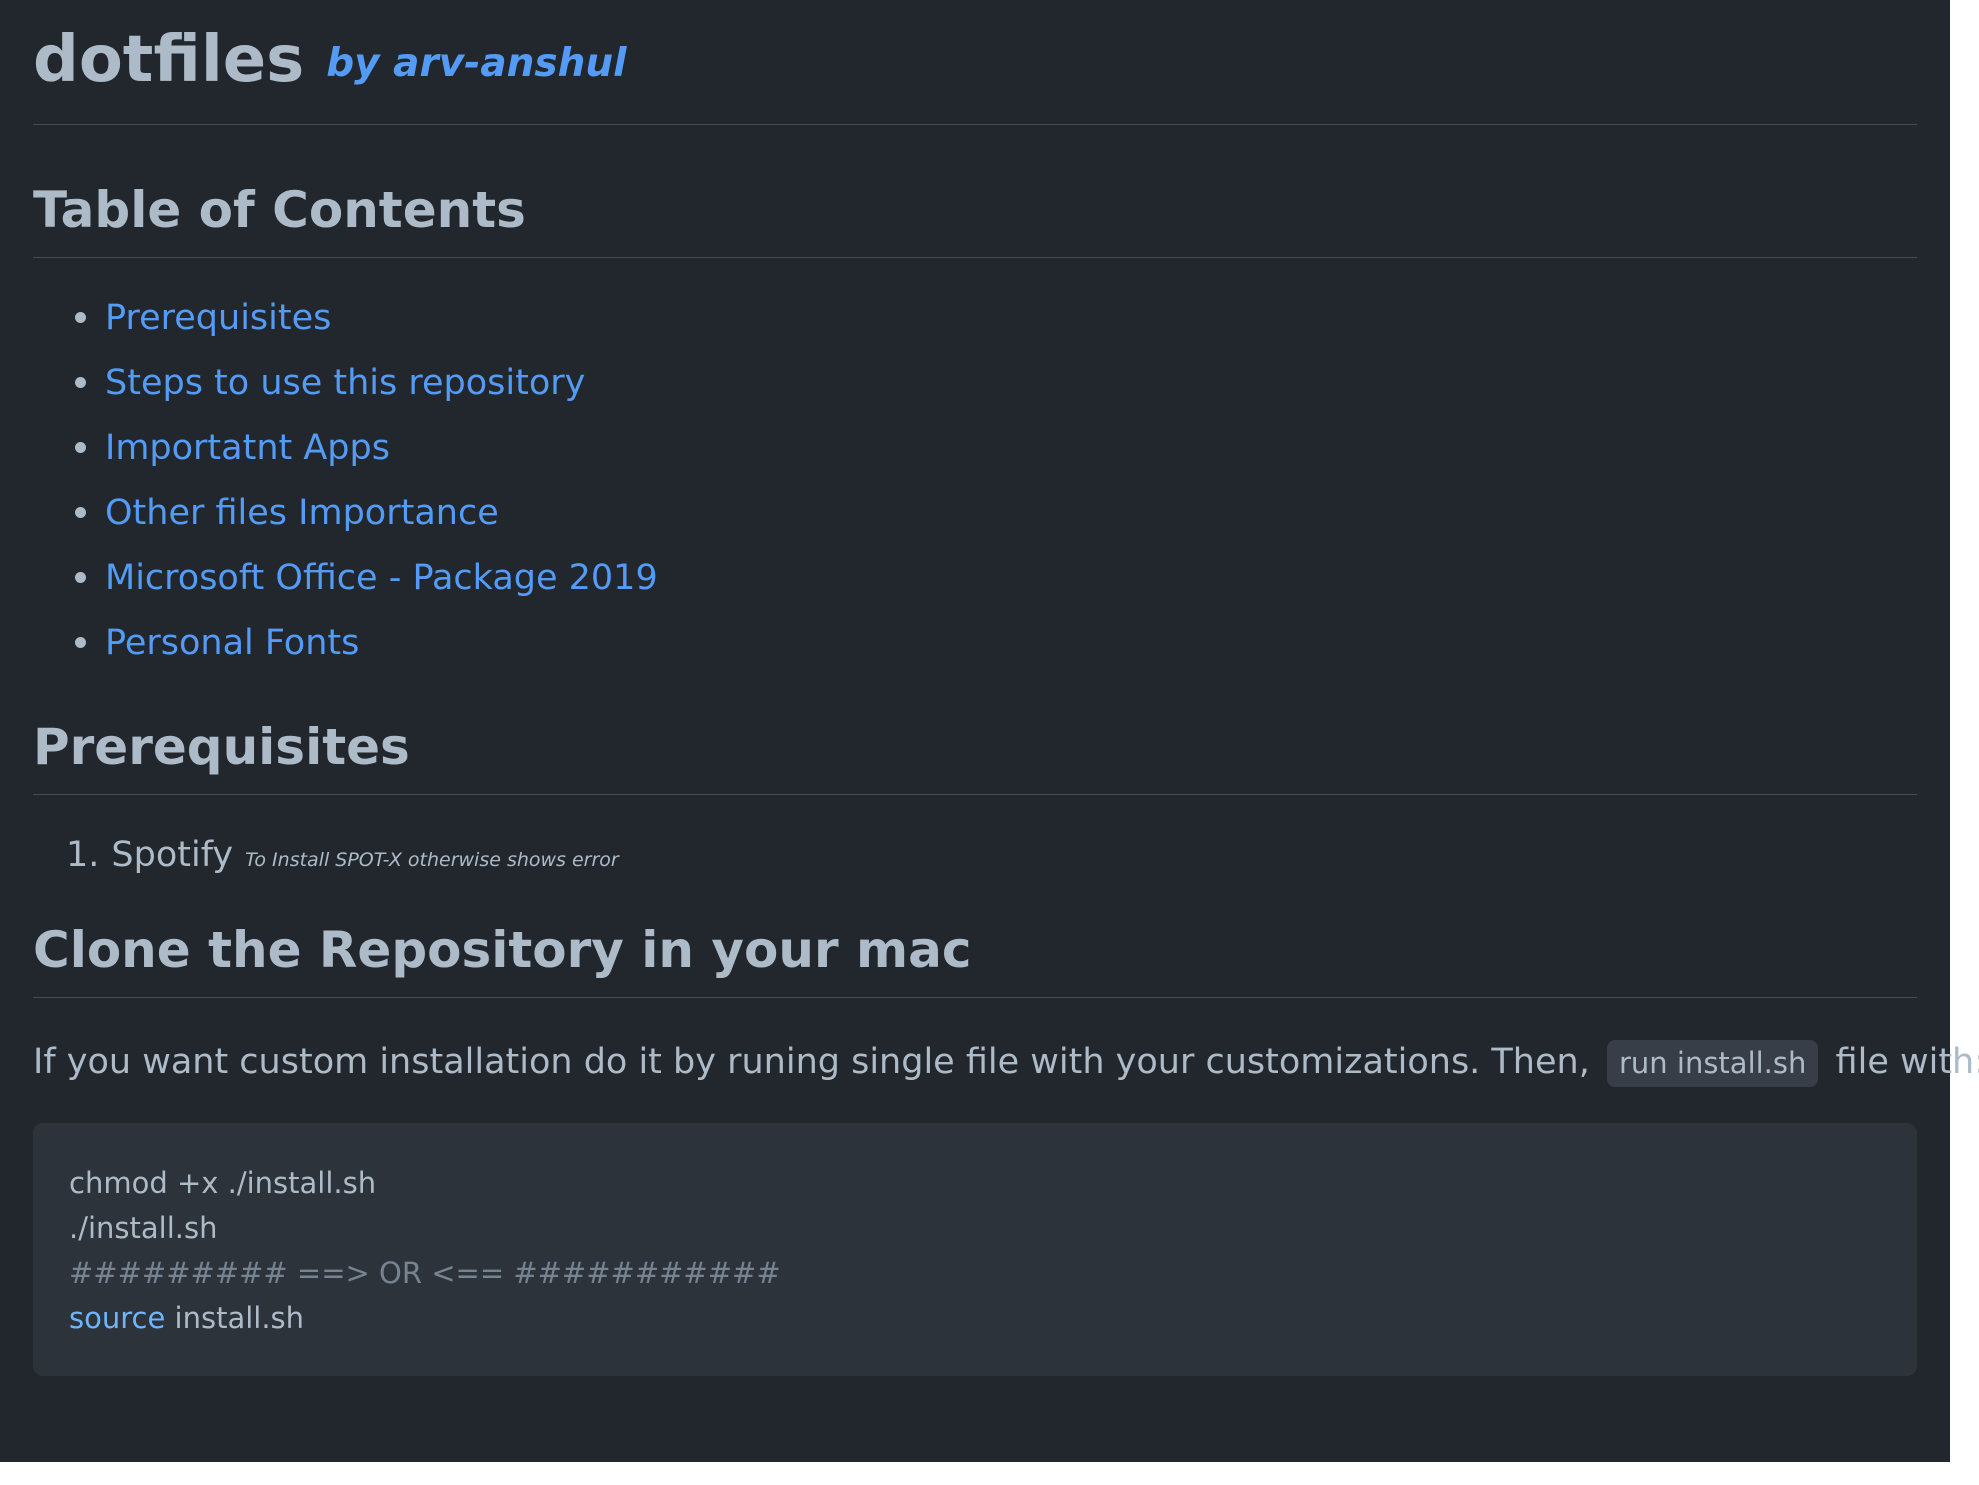 This screenshot has height=1485, width=1979. Describe the element at coordinates (117, 1317) in the screenshot. I see `code-keyword: source` at that location.